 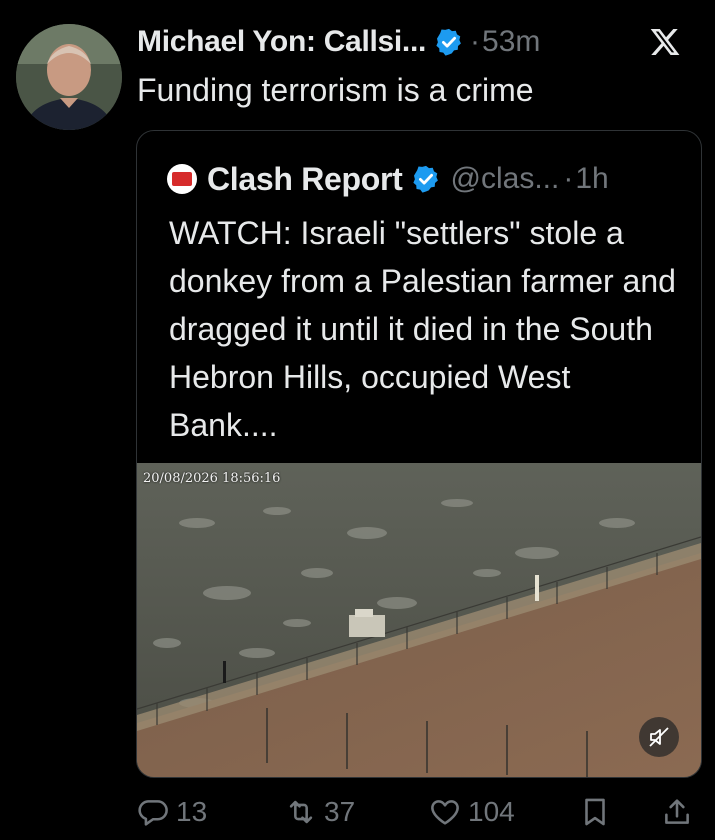 I want to click on bookmark-button, so click(x=595, y=812).